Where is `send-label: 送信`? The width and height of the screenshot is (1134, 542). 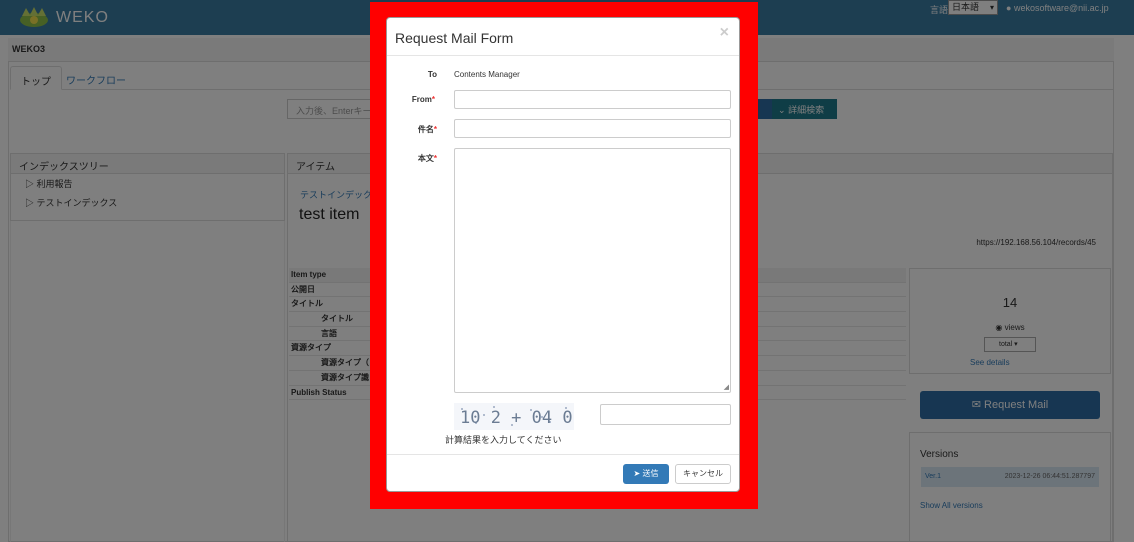 send-label: 送信 is located at coordinates (650, 473).